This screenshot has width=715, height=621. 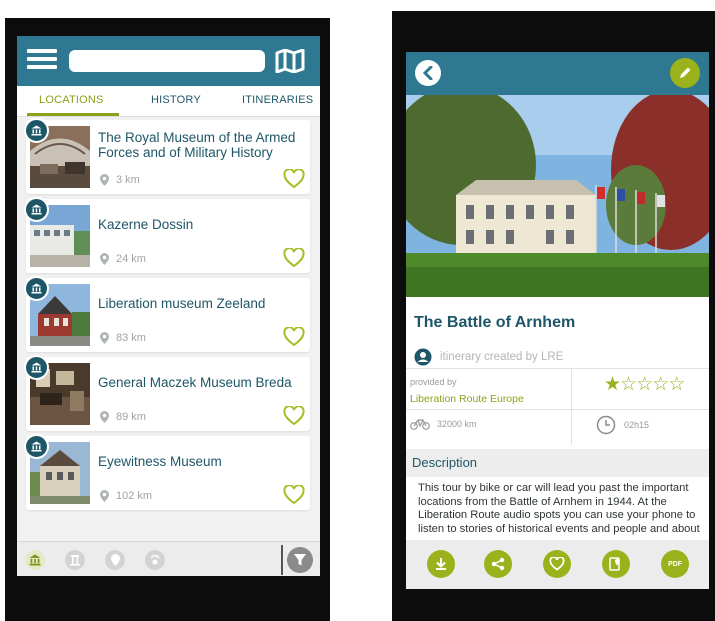 What do you see at coordinates (277, 100) in the screenshot?
I see `tab-itineraries: ITINERARIES` at bounding box center [277, 100].